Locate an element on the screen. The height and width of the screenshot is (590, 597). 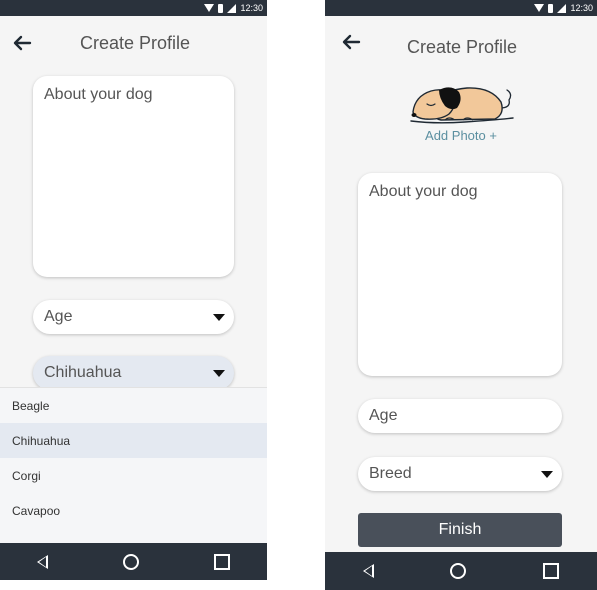
add-photo-link: Add Photo + is located at coordinates (461, 135).